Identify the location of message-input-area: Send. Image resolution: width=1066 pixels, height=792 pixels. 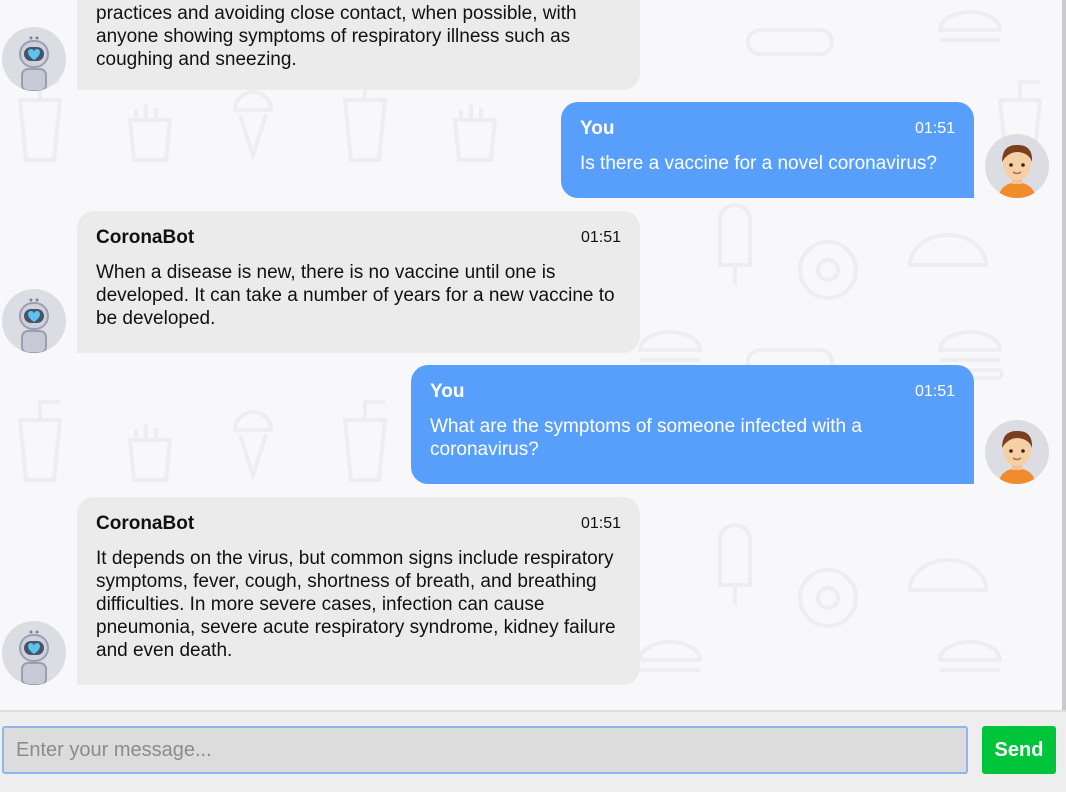
(533, 751).